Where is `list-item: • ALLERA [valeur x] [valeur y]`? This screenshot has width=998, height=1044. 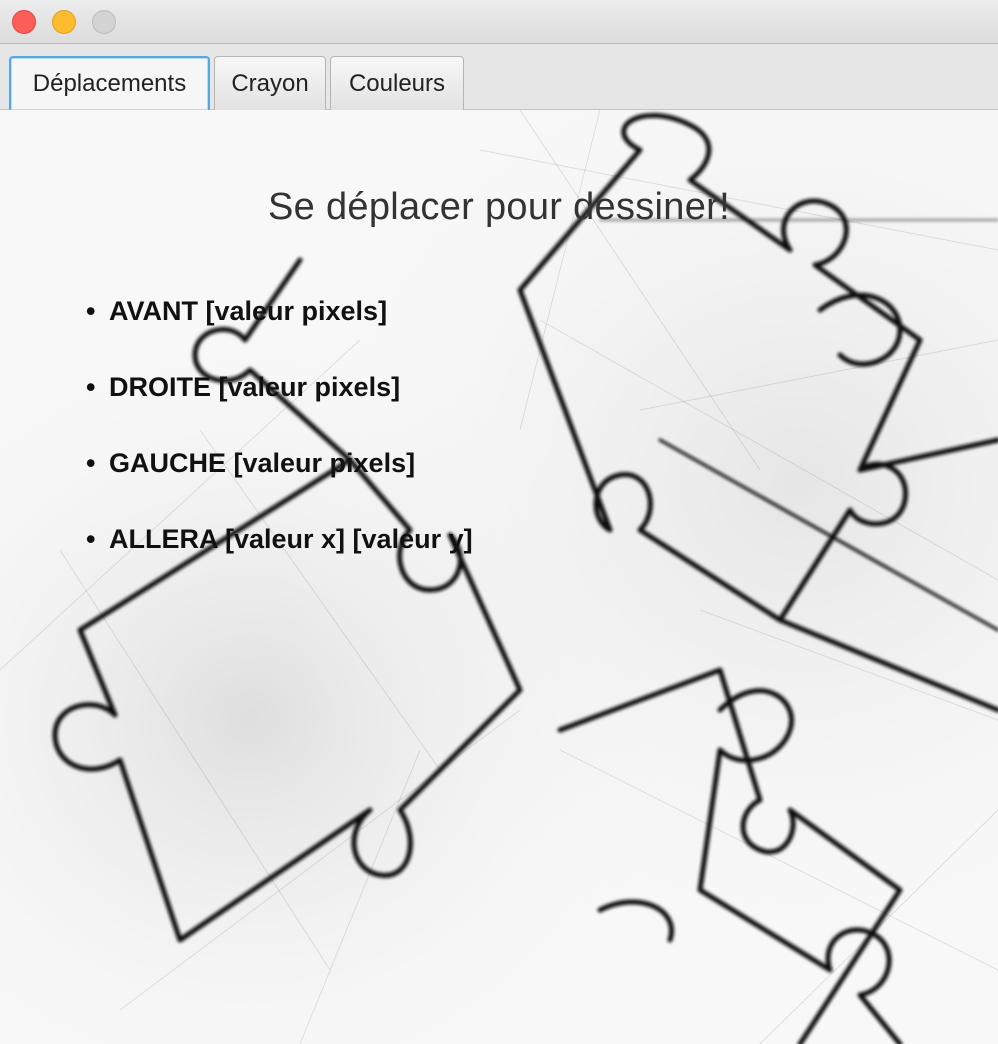
list-item: • ALLERA [valeur x] [valeur y] is located at coordinates (279, 562).